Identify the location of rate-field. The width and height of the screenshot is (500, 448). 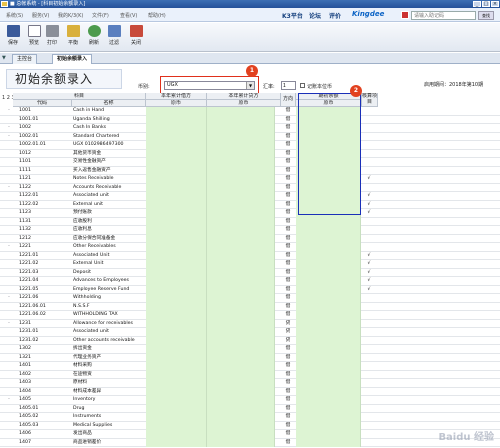
(288, 85).